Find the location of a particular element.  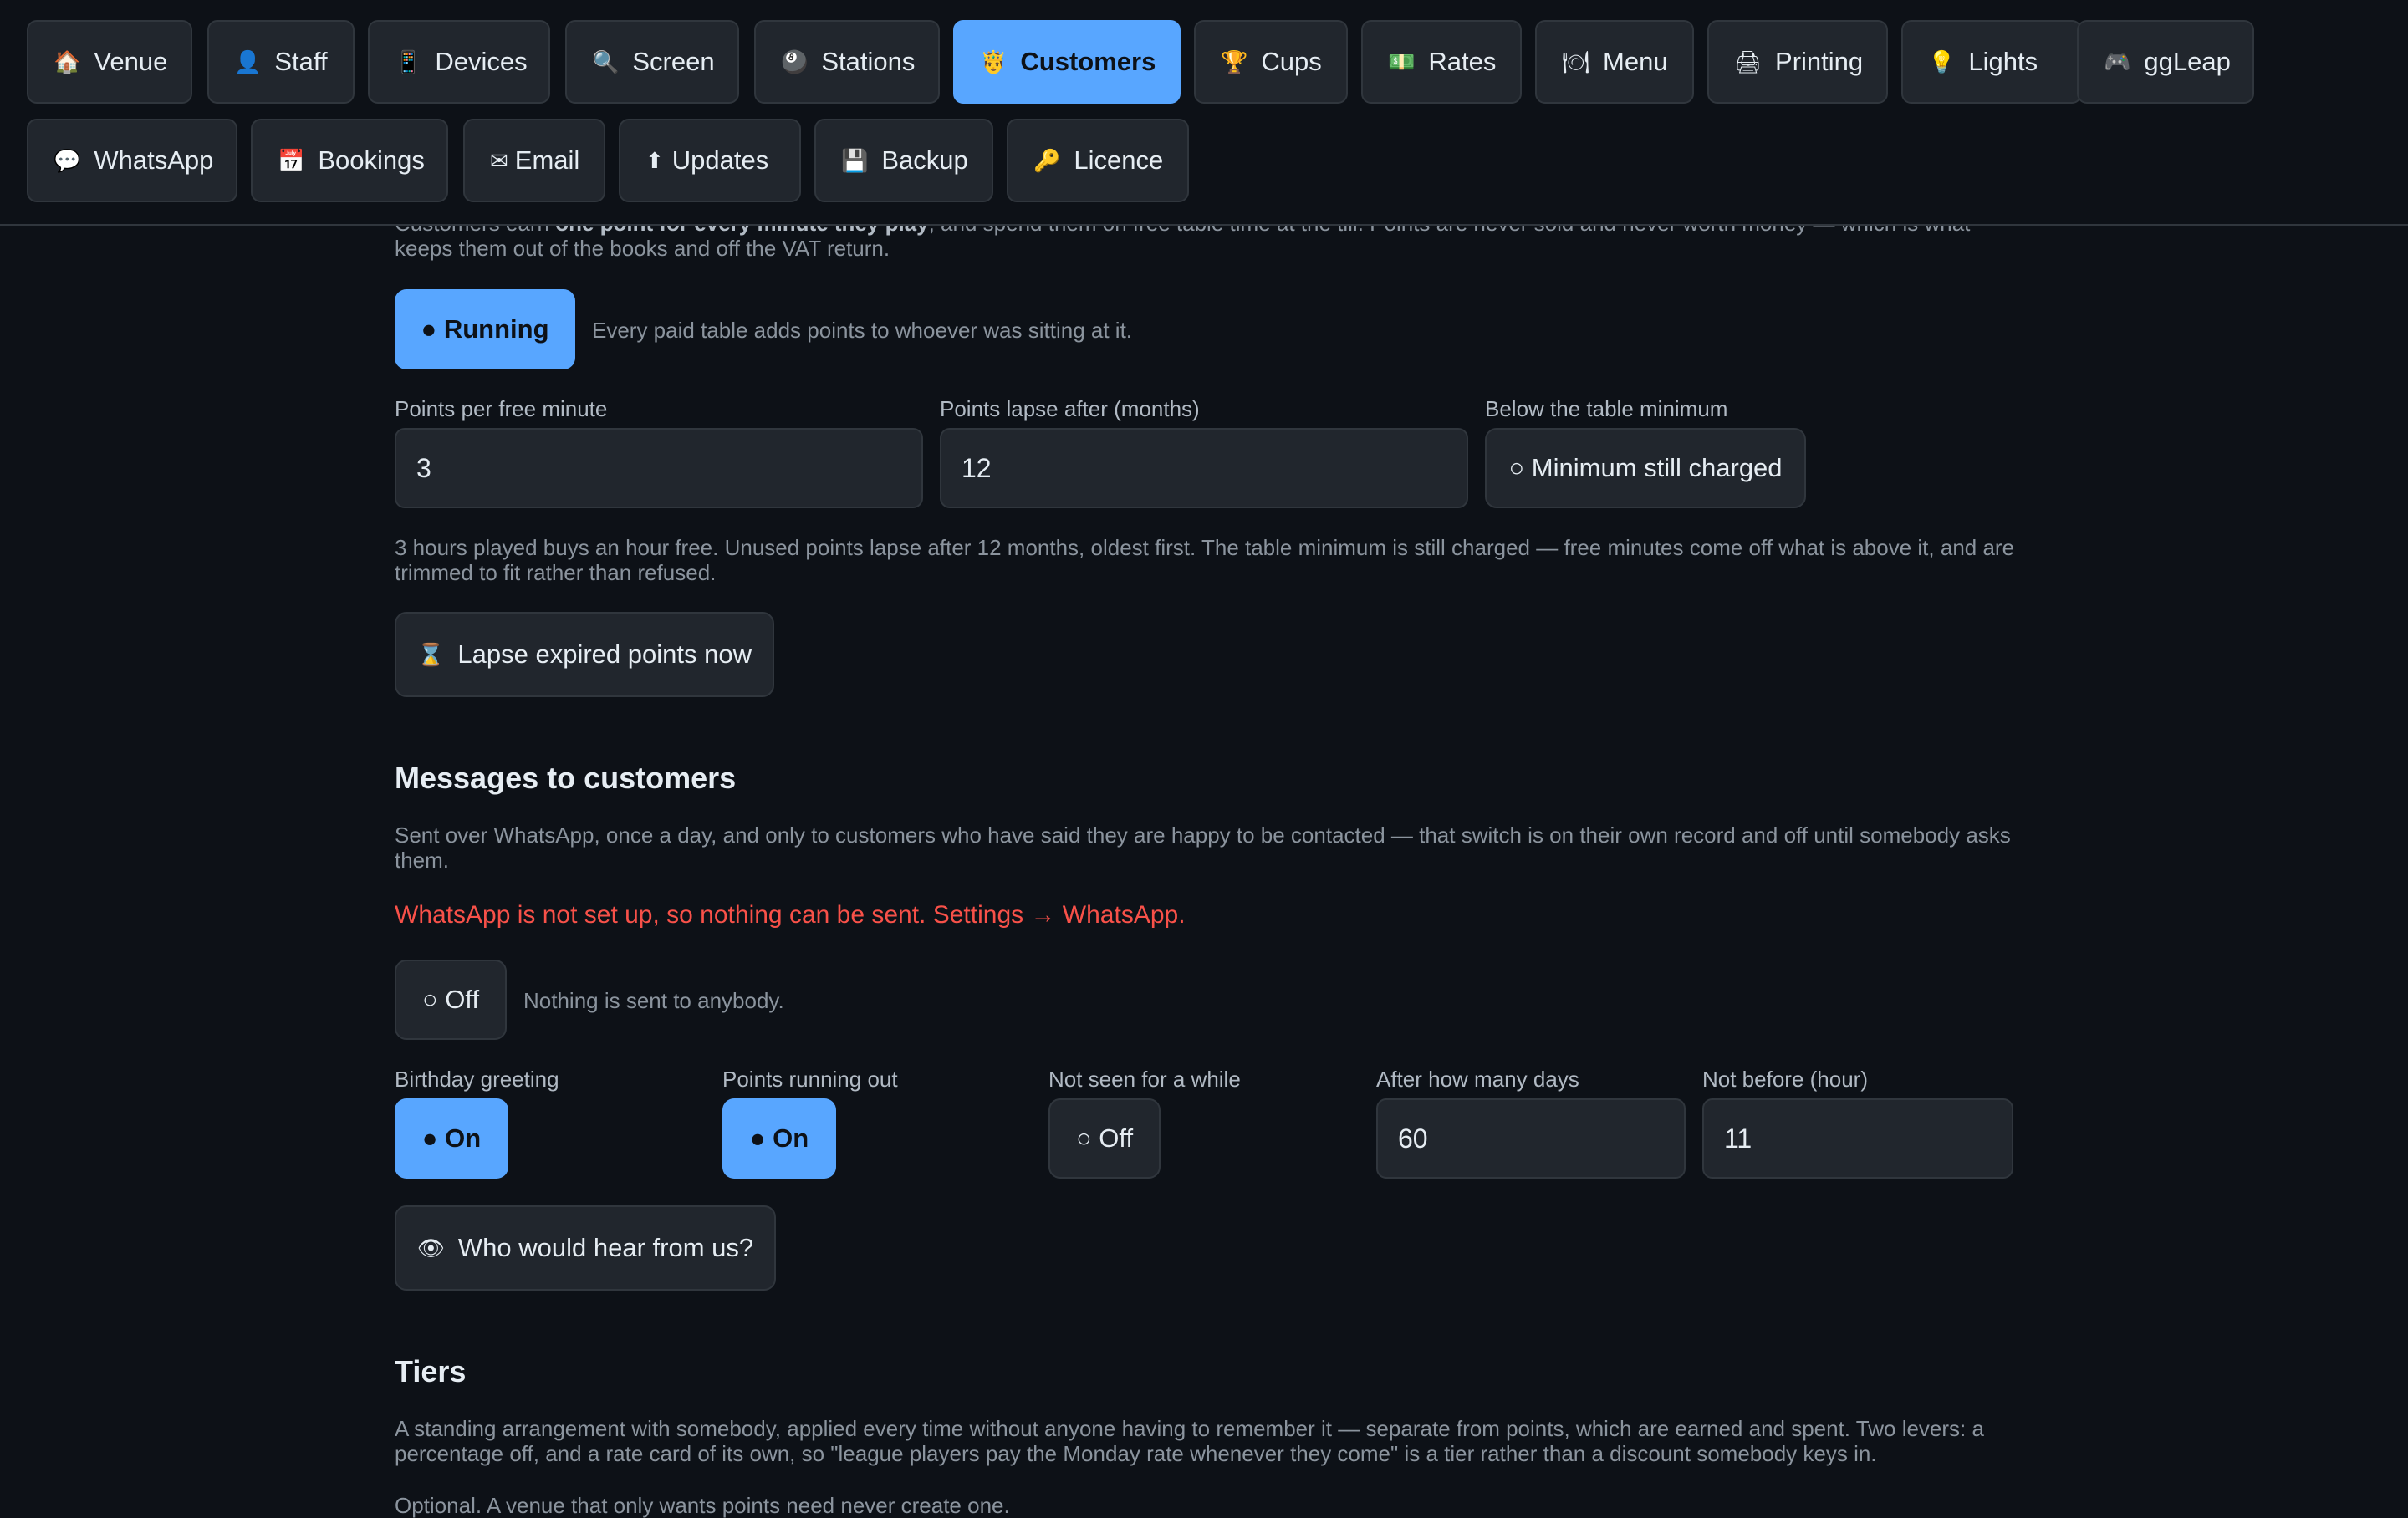

tab-staff: 👤 Staff is located at coordinates (281, 62).